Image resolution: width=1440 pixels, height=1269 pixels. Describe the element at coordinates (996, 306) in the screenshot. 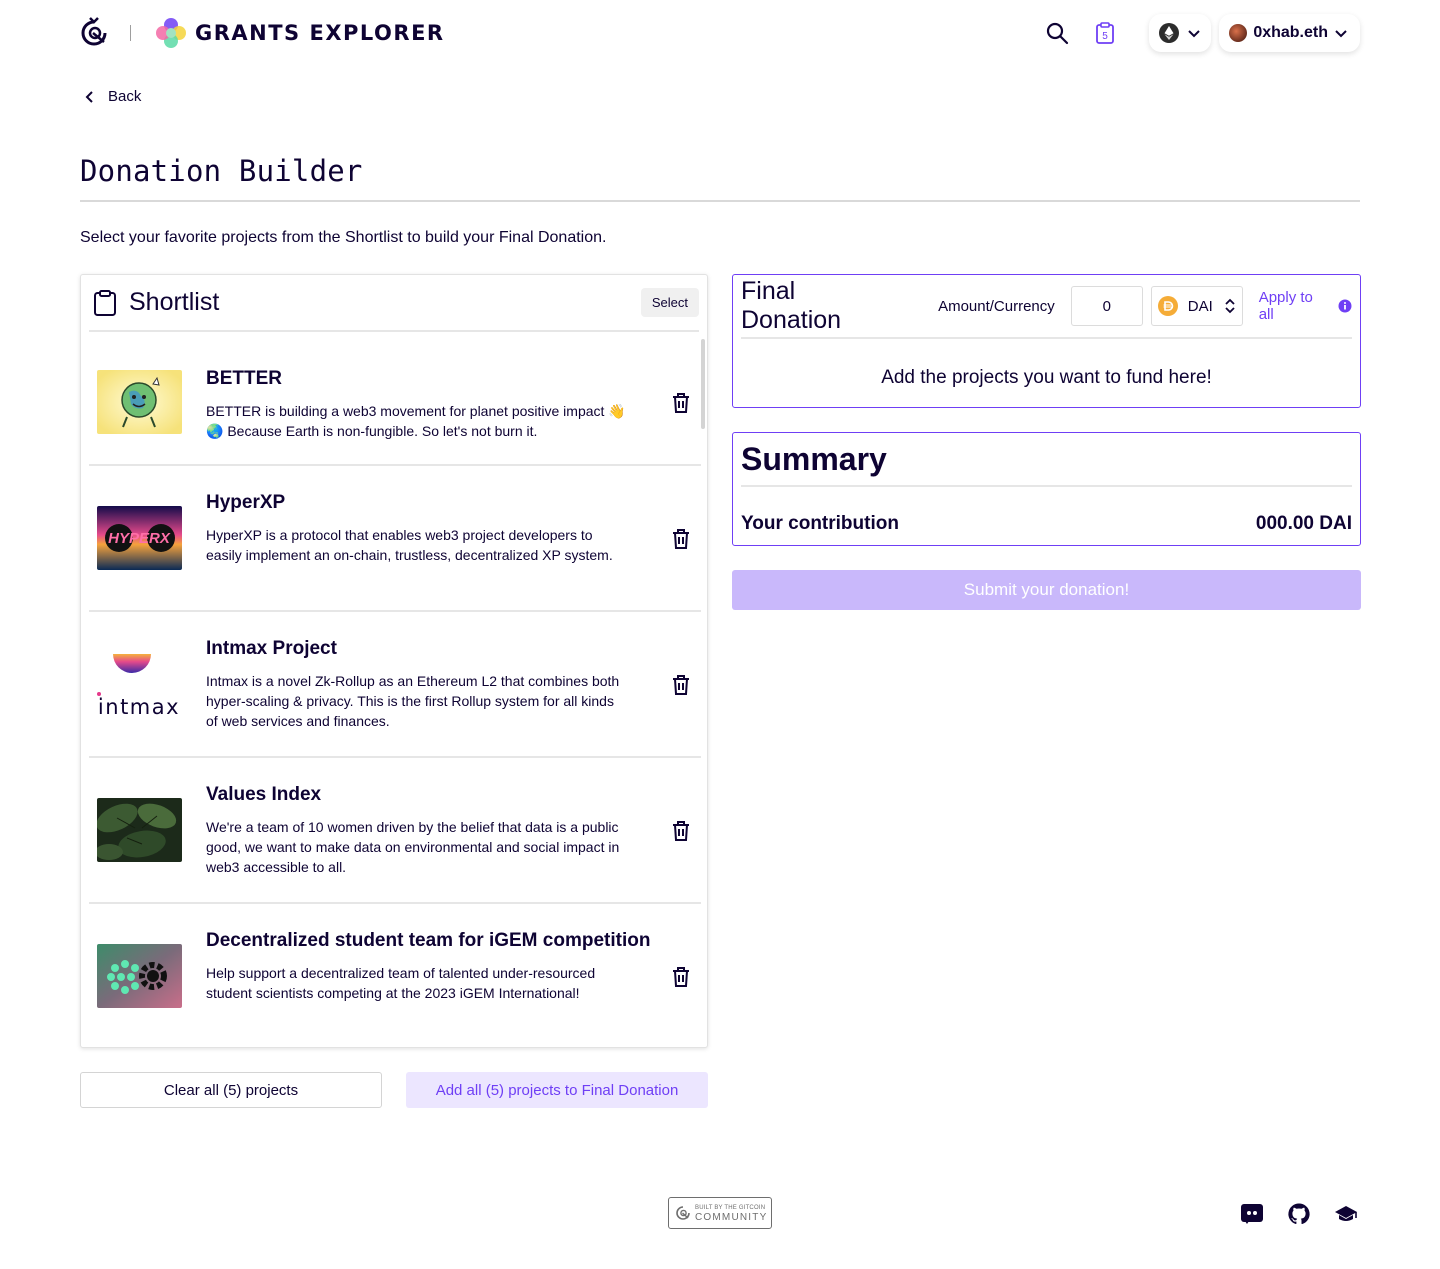

I see `amount-currency-label: Amount/Currency` at that location.